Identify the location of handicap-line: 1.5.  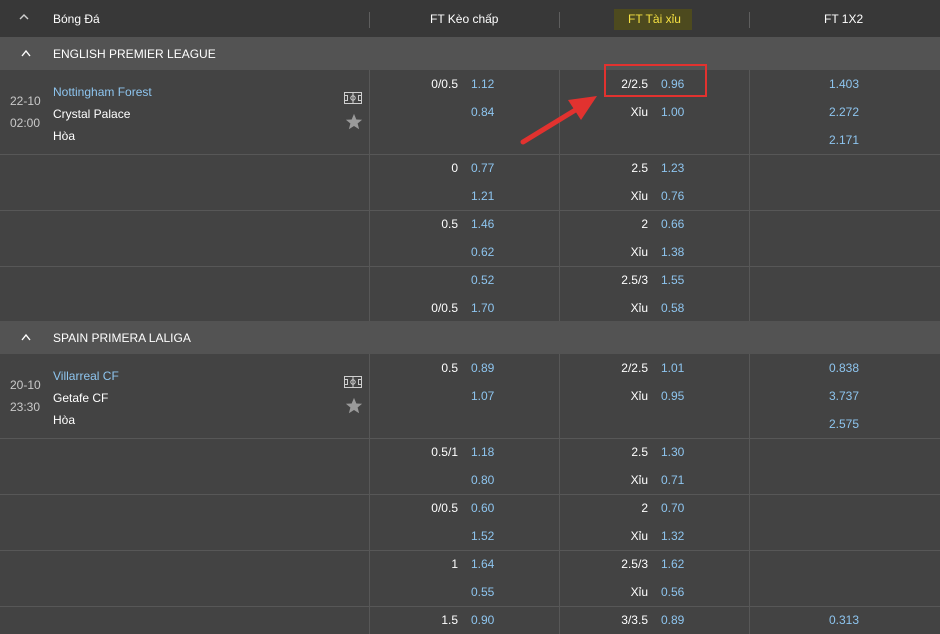
(449, 620).